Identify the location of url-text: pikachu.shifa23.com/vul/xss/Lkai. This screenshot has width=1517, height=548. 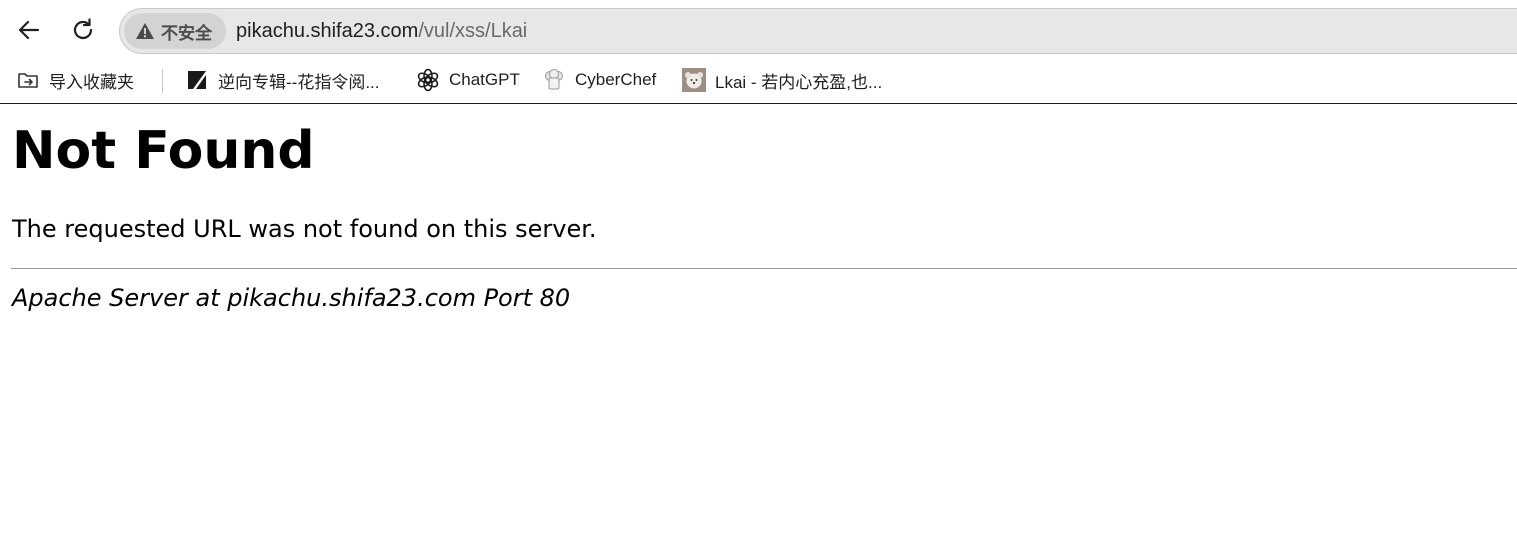
(381, 31).